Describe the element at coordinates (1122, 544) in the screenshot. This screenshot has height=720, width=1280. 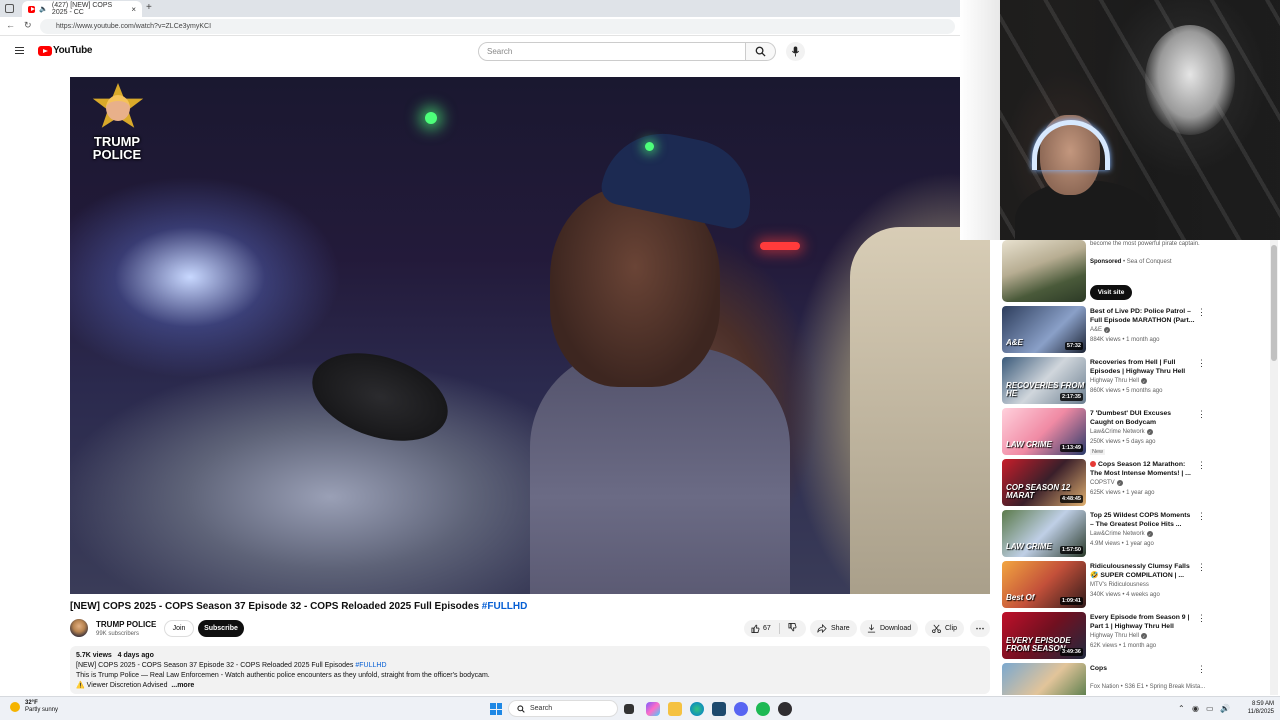
I see `recommended-video-meta: 4.9M views • 1 year ago` at that location.